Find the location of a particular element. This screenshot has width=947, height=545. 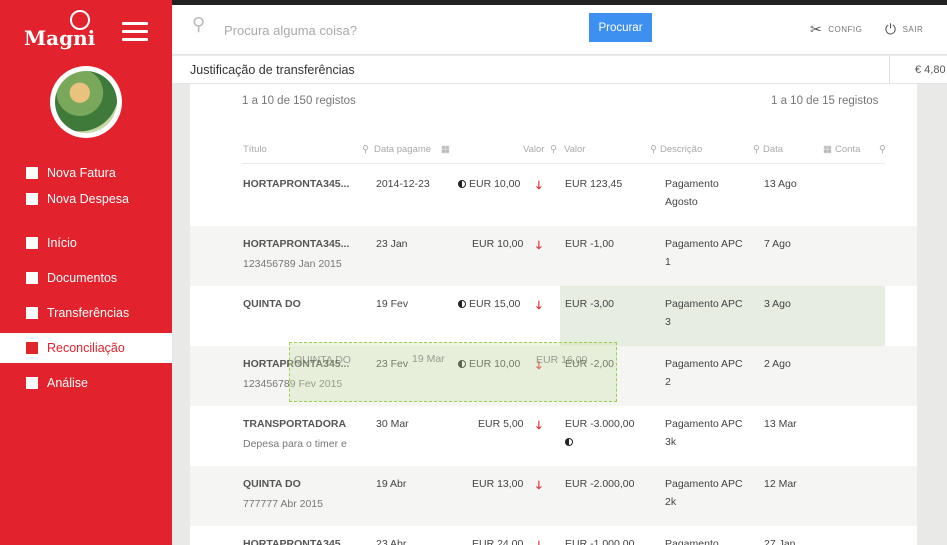

sidebar-item-transferencias: Transferências is located at coordinates (86, 313).